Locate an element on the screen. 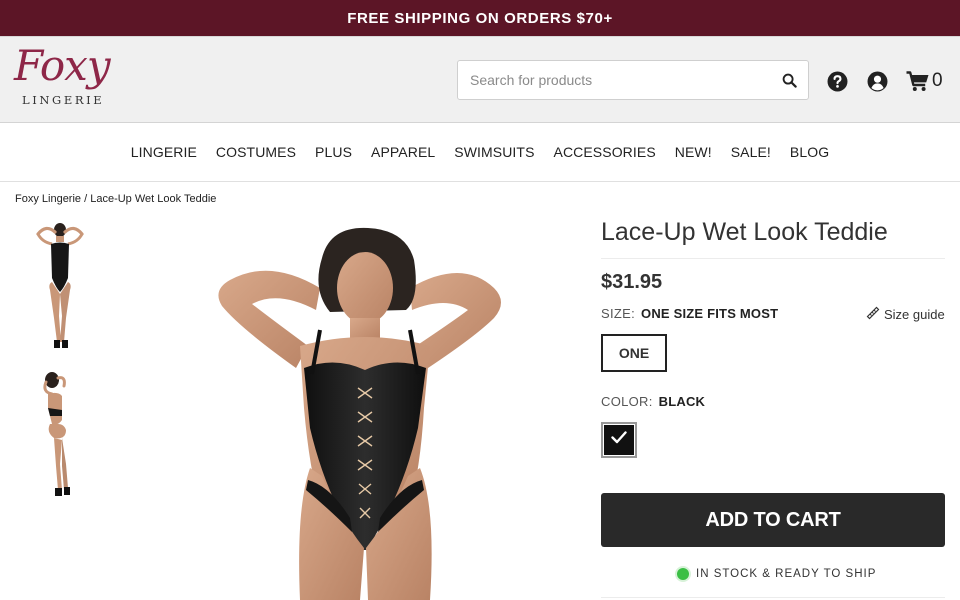  cart-icon is located at coordinates (918, 81).